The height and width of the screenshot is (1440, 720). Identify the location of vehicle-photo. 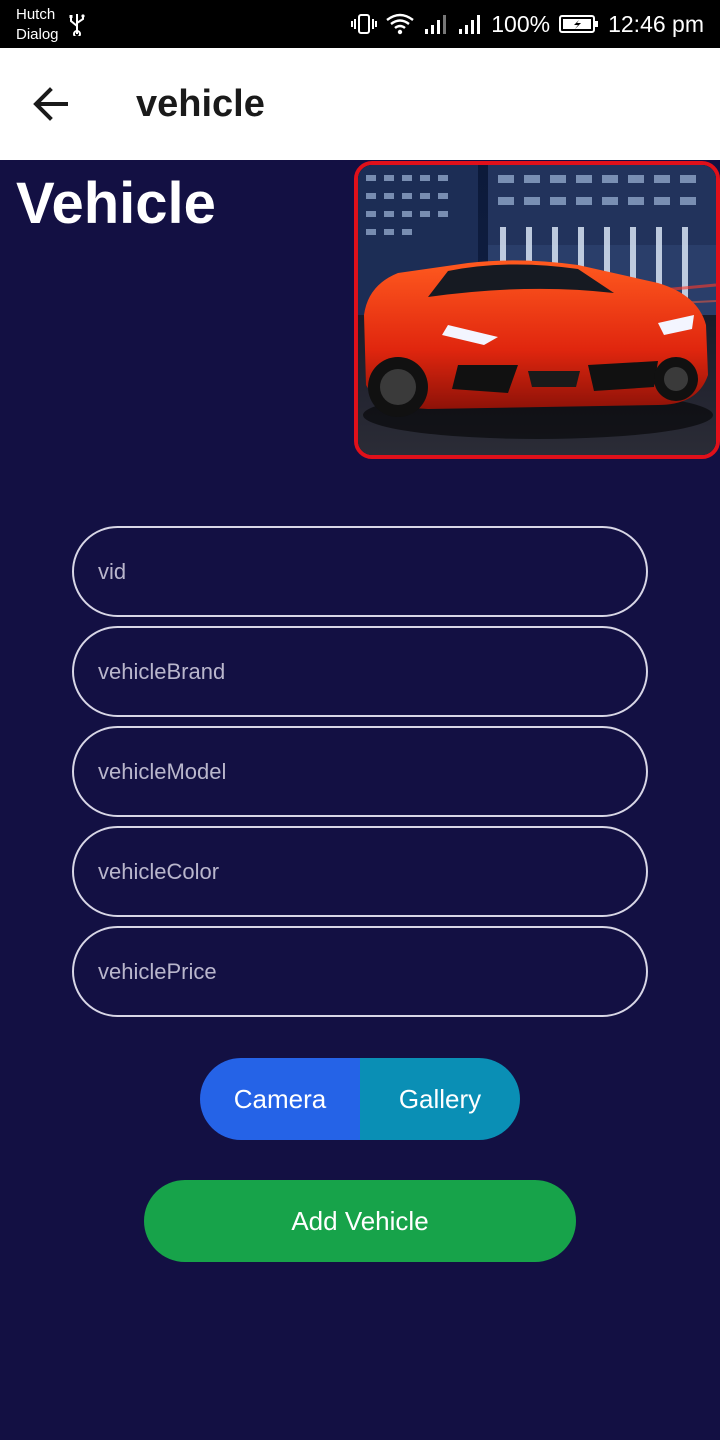
(537, 310).